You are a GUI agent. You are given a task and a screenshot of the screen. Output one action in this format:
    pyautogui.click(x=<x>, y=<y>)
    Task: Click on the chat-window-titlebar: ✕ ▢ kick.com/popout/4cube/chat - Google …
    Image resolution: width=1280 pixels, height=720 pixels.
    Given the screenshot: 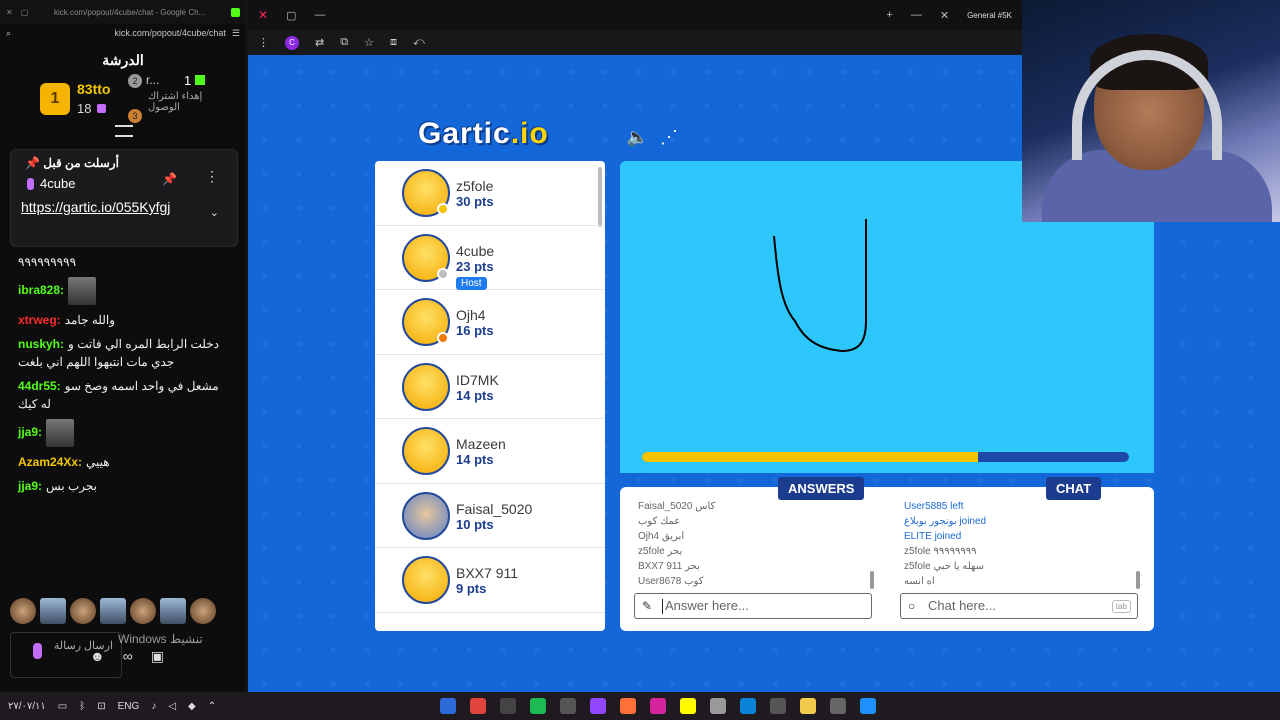 What is the action you would take?
    pyautogui.click(x=123, y=12)
    